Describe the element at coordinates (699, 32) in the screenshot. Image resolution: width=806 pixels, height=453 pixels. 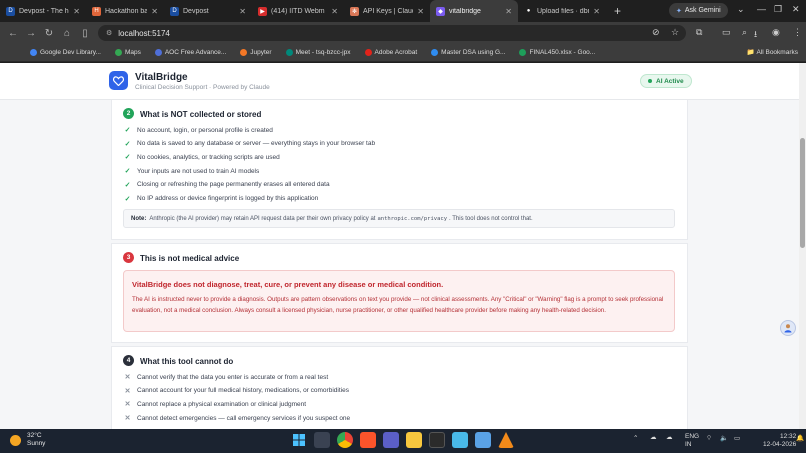
I see `extensions-icon: ⧉` at that location.